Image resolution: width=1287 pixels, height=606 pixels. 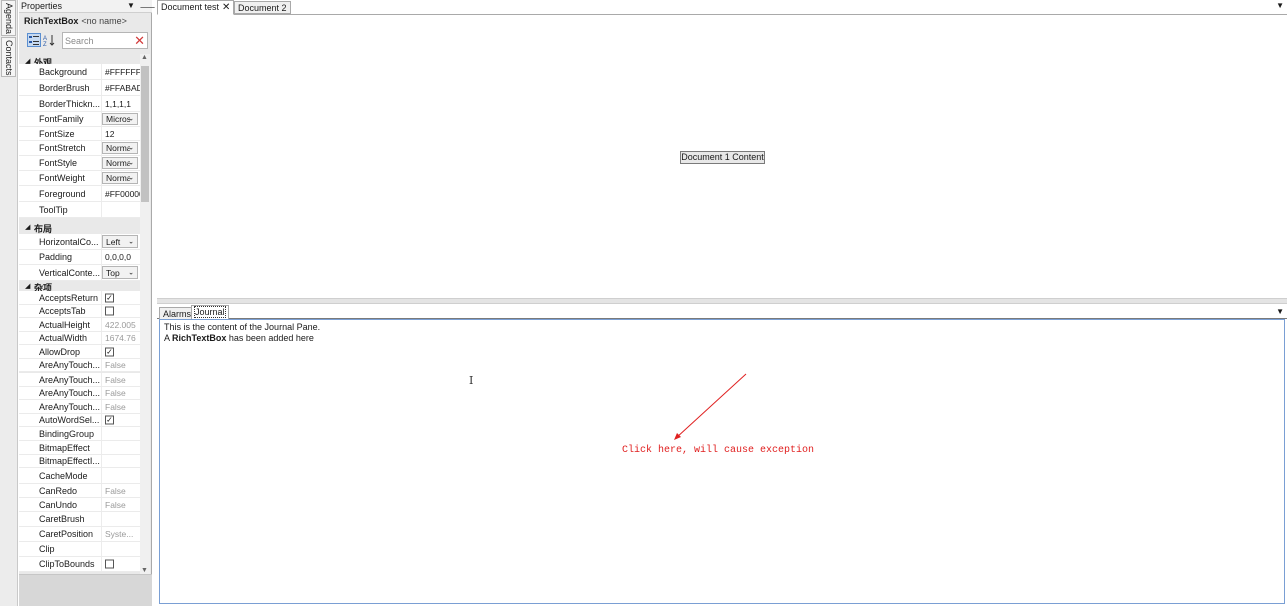 What do you see at coordinates (120, 119) in the screenshot?
I see `property-value-dropdown: Microsoft YaHei UI⌄` at bounding box center [120, 119].